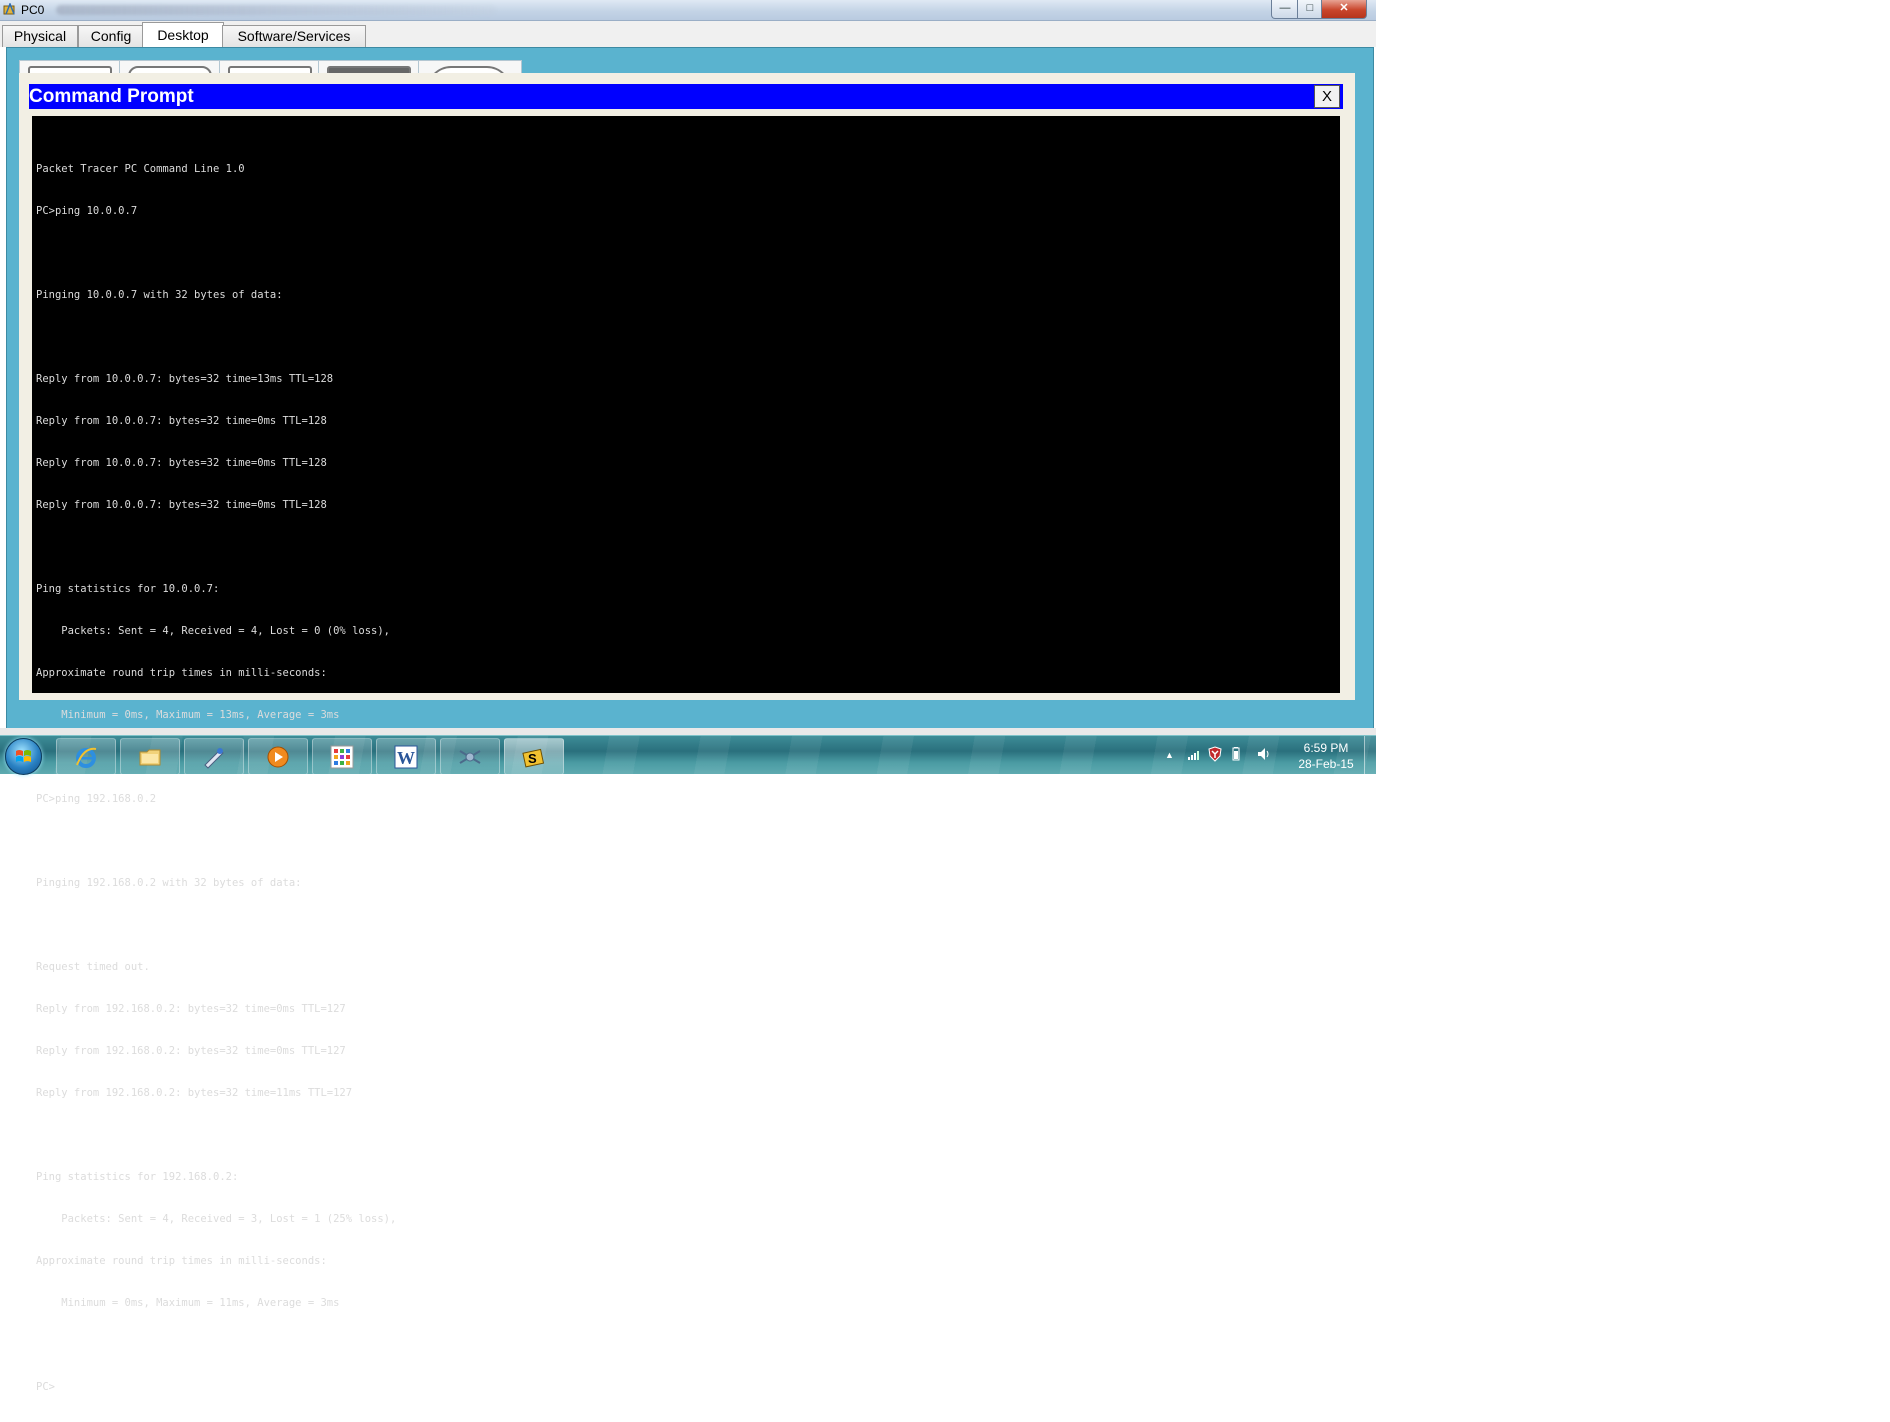 The height and width of the screenshot is (1422, 1890). Describe the element at coordinates (111, 36) in the screenshot. I see `tab-config: Config` at that location.